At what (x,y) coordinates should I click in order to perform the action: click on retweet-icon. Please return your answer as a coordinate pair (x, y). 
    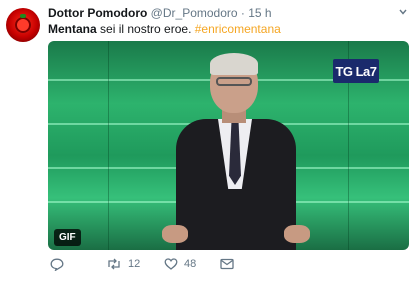
    Looking at the image, I should click on (114, 264).